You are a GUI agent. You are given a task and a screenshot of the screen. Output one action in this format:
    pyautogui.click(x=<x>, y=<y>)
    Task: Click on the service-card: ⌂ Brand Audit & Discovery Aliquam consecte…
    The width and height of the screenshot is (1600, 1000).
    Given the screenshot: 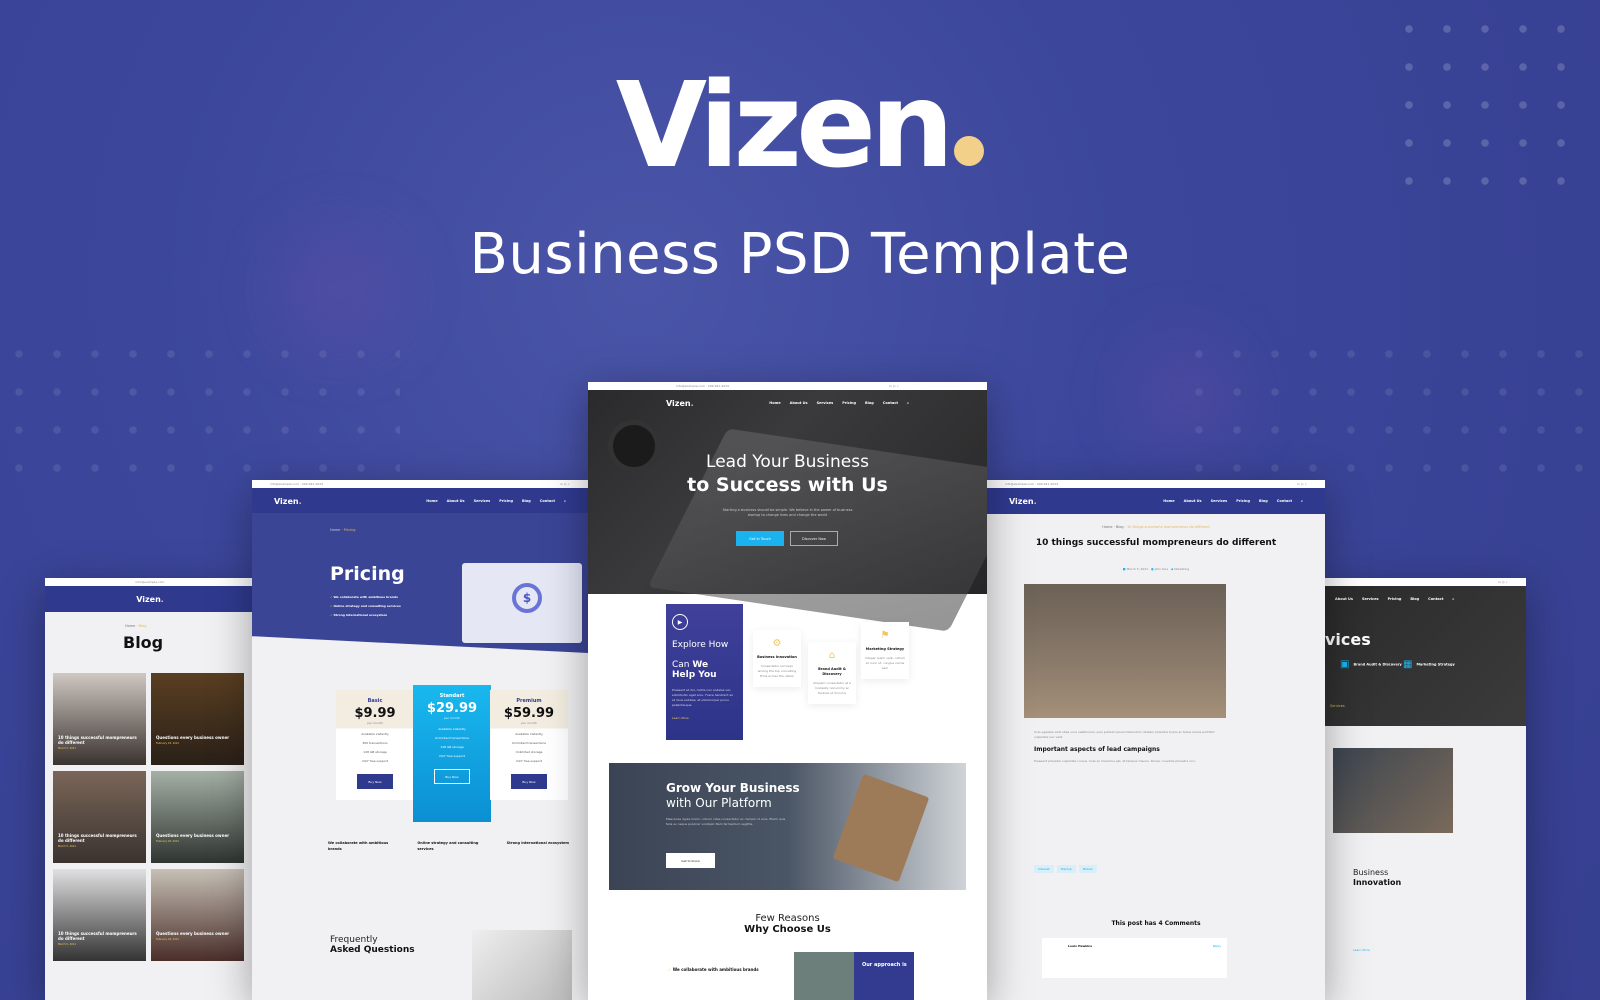 What is the action you would take?
    pyautogui.click(x=832, y=673)
    